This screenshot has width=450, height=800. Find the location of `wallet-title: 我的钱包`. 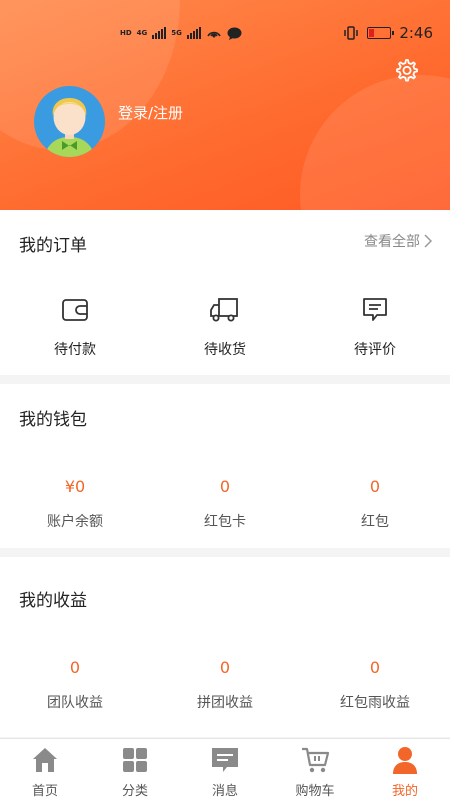

wallet-title: 我的钱包 is located at coordinates (53, 420).